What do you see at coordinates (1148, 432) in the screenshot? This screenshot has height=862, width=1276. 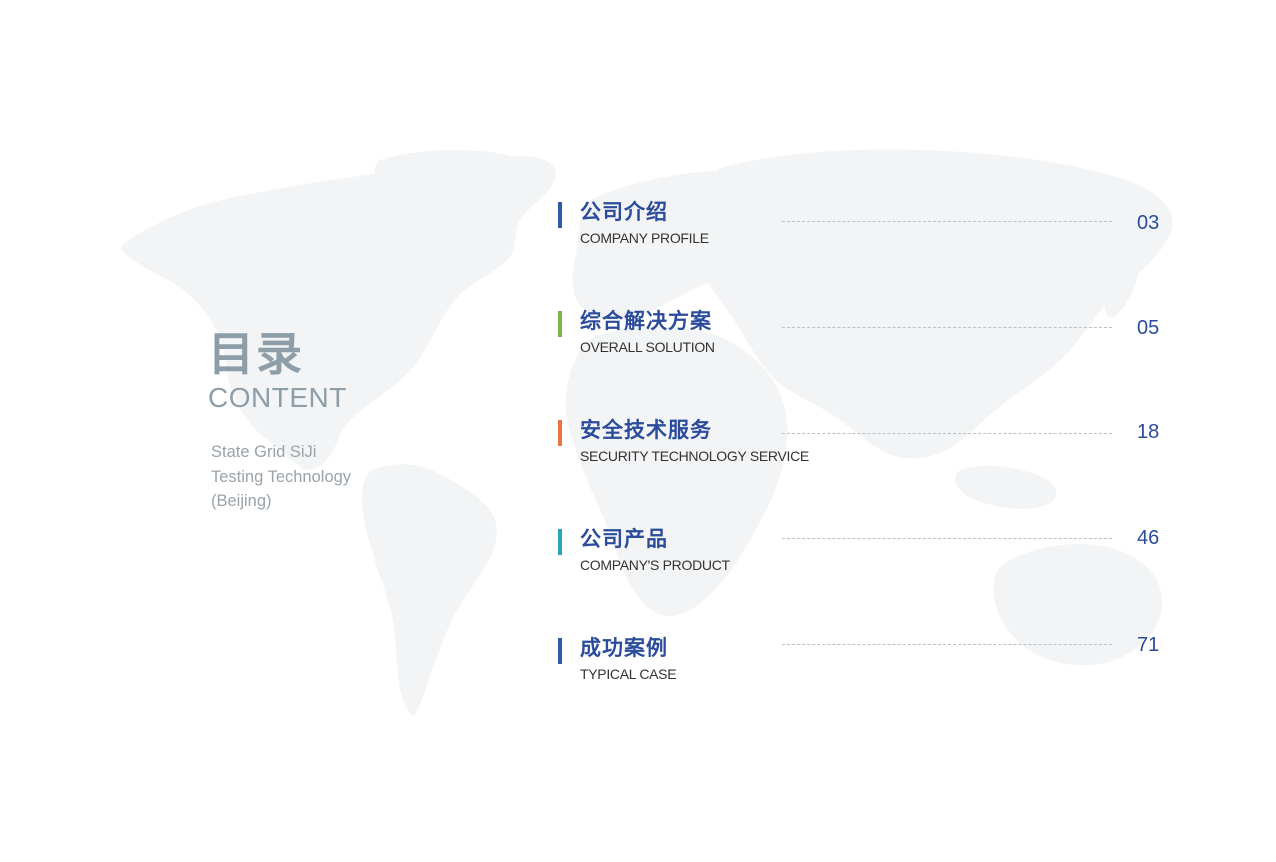 I see `toc-page-number: 18` at bounding box center [1148, 432].